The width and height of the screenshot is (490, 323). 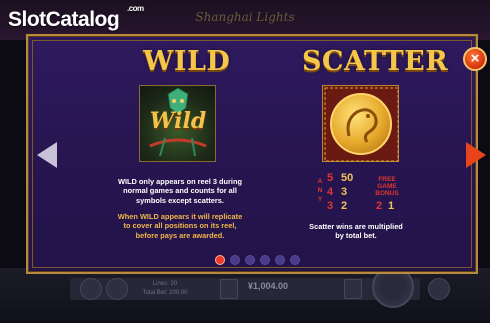 I want to click on wild-desc-line: to cover all positions on its reel,, so click(x=180, y=226).